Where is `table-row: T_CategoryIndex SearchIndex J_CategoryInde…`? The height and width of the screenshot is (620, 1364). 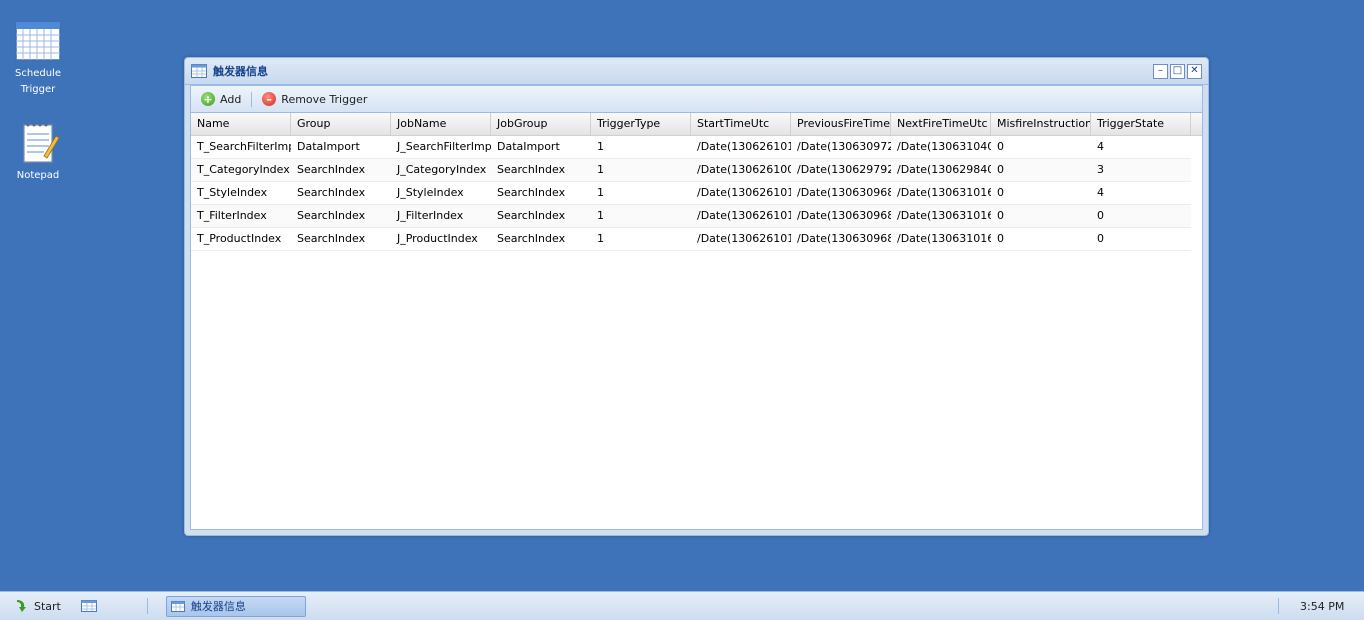 table-row: T_CategoryIndex SearchIndex J_CategoryInde… is located at coordinates (691, 170).